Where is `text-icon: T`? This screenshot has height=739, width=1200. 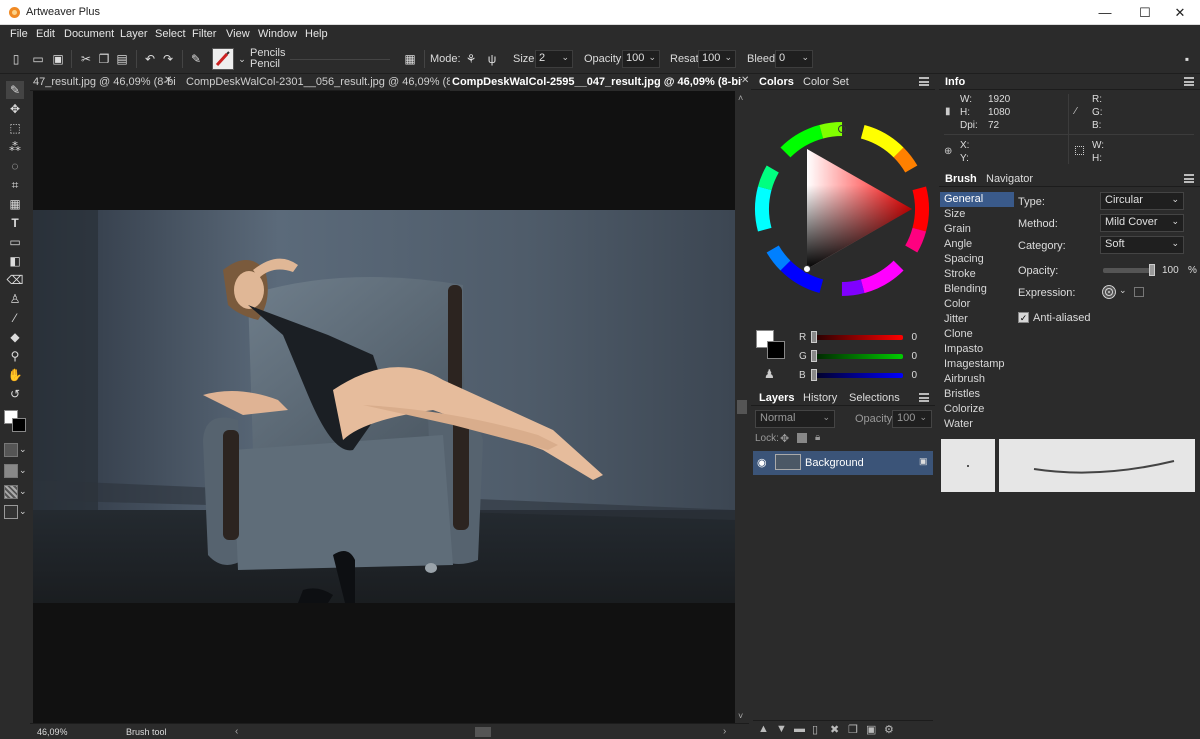 text-icon: T is located at coordinates (15, 223).